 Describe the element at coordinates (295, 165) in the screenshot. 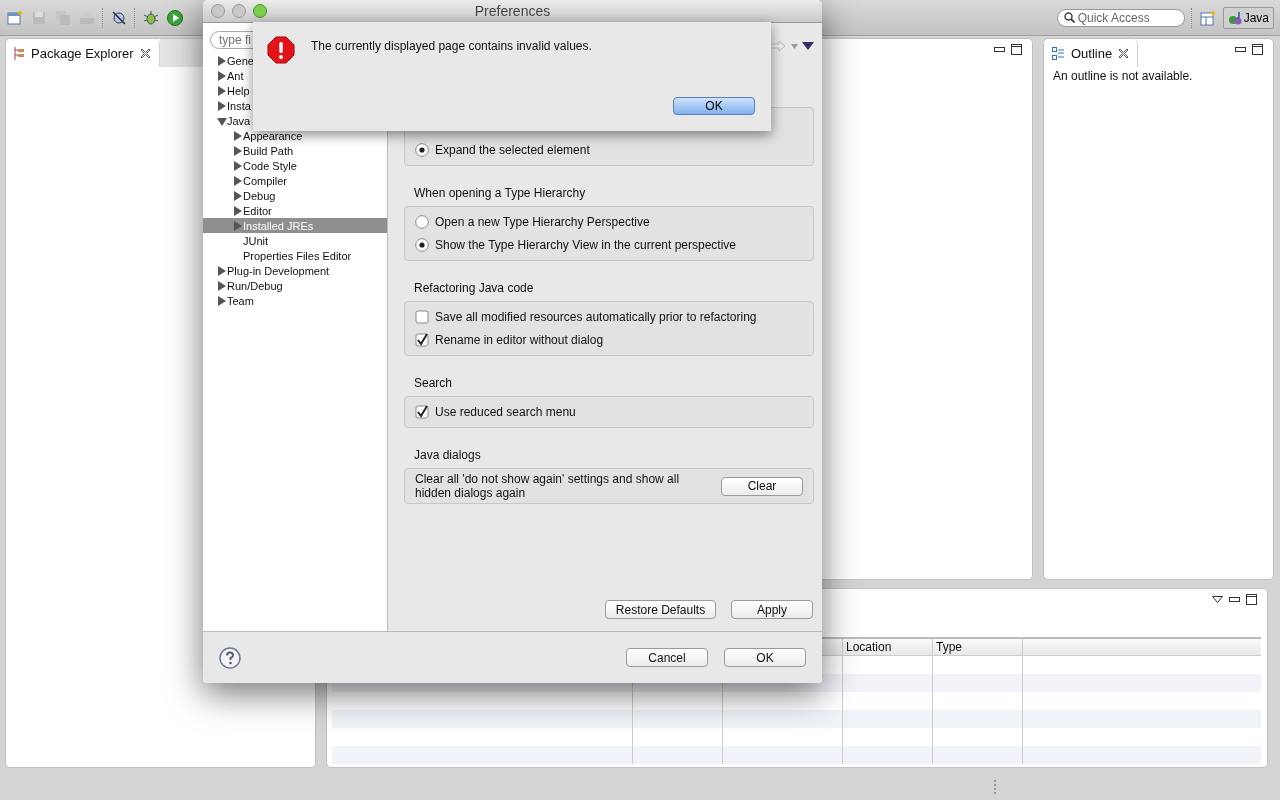

I see `tree-item: Code Style` at that location.